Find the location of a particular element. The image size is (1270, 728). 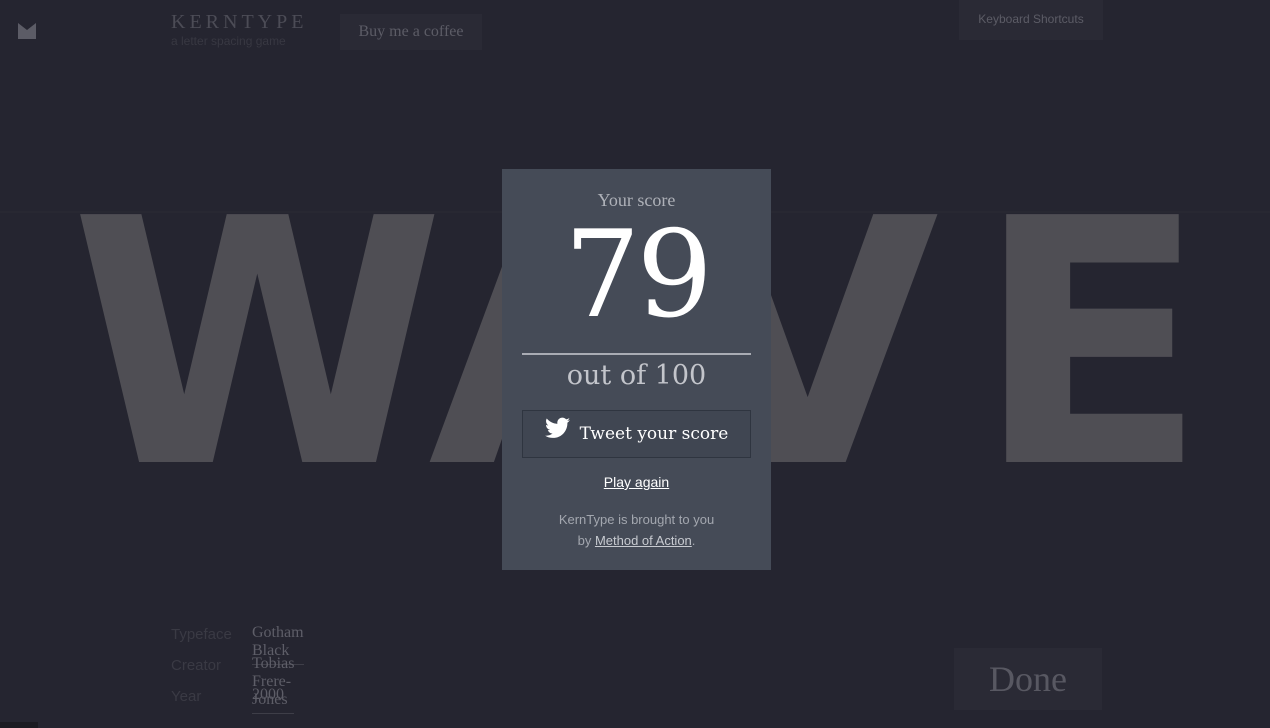

typeface-label: Typeface is located at coordinates (201, 634).